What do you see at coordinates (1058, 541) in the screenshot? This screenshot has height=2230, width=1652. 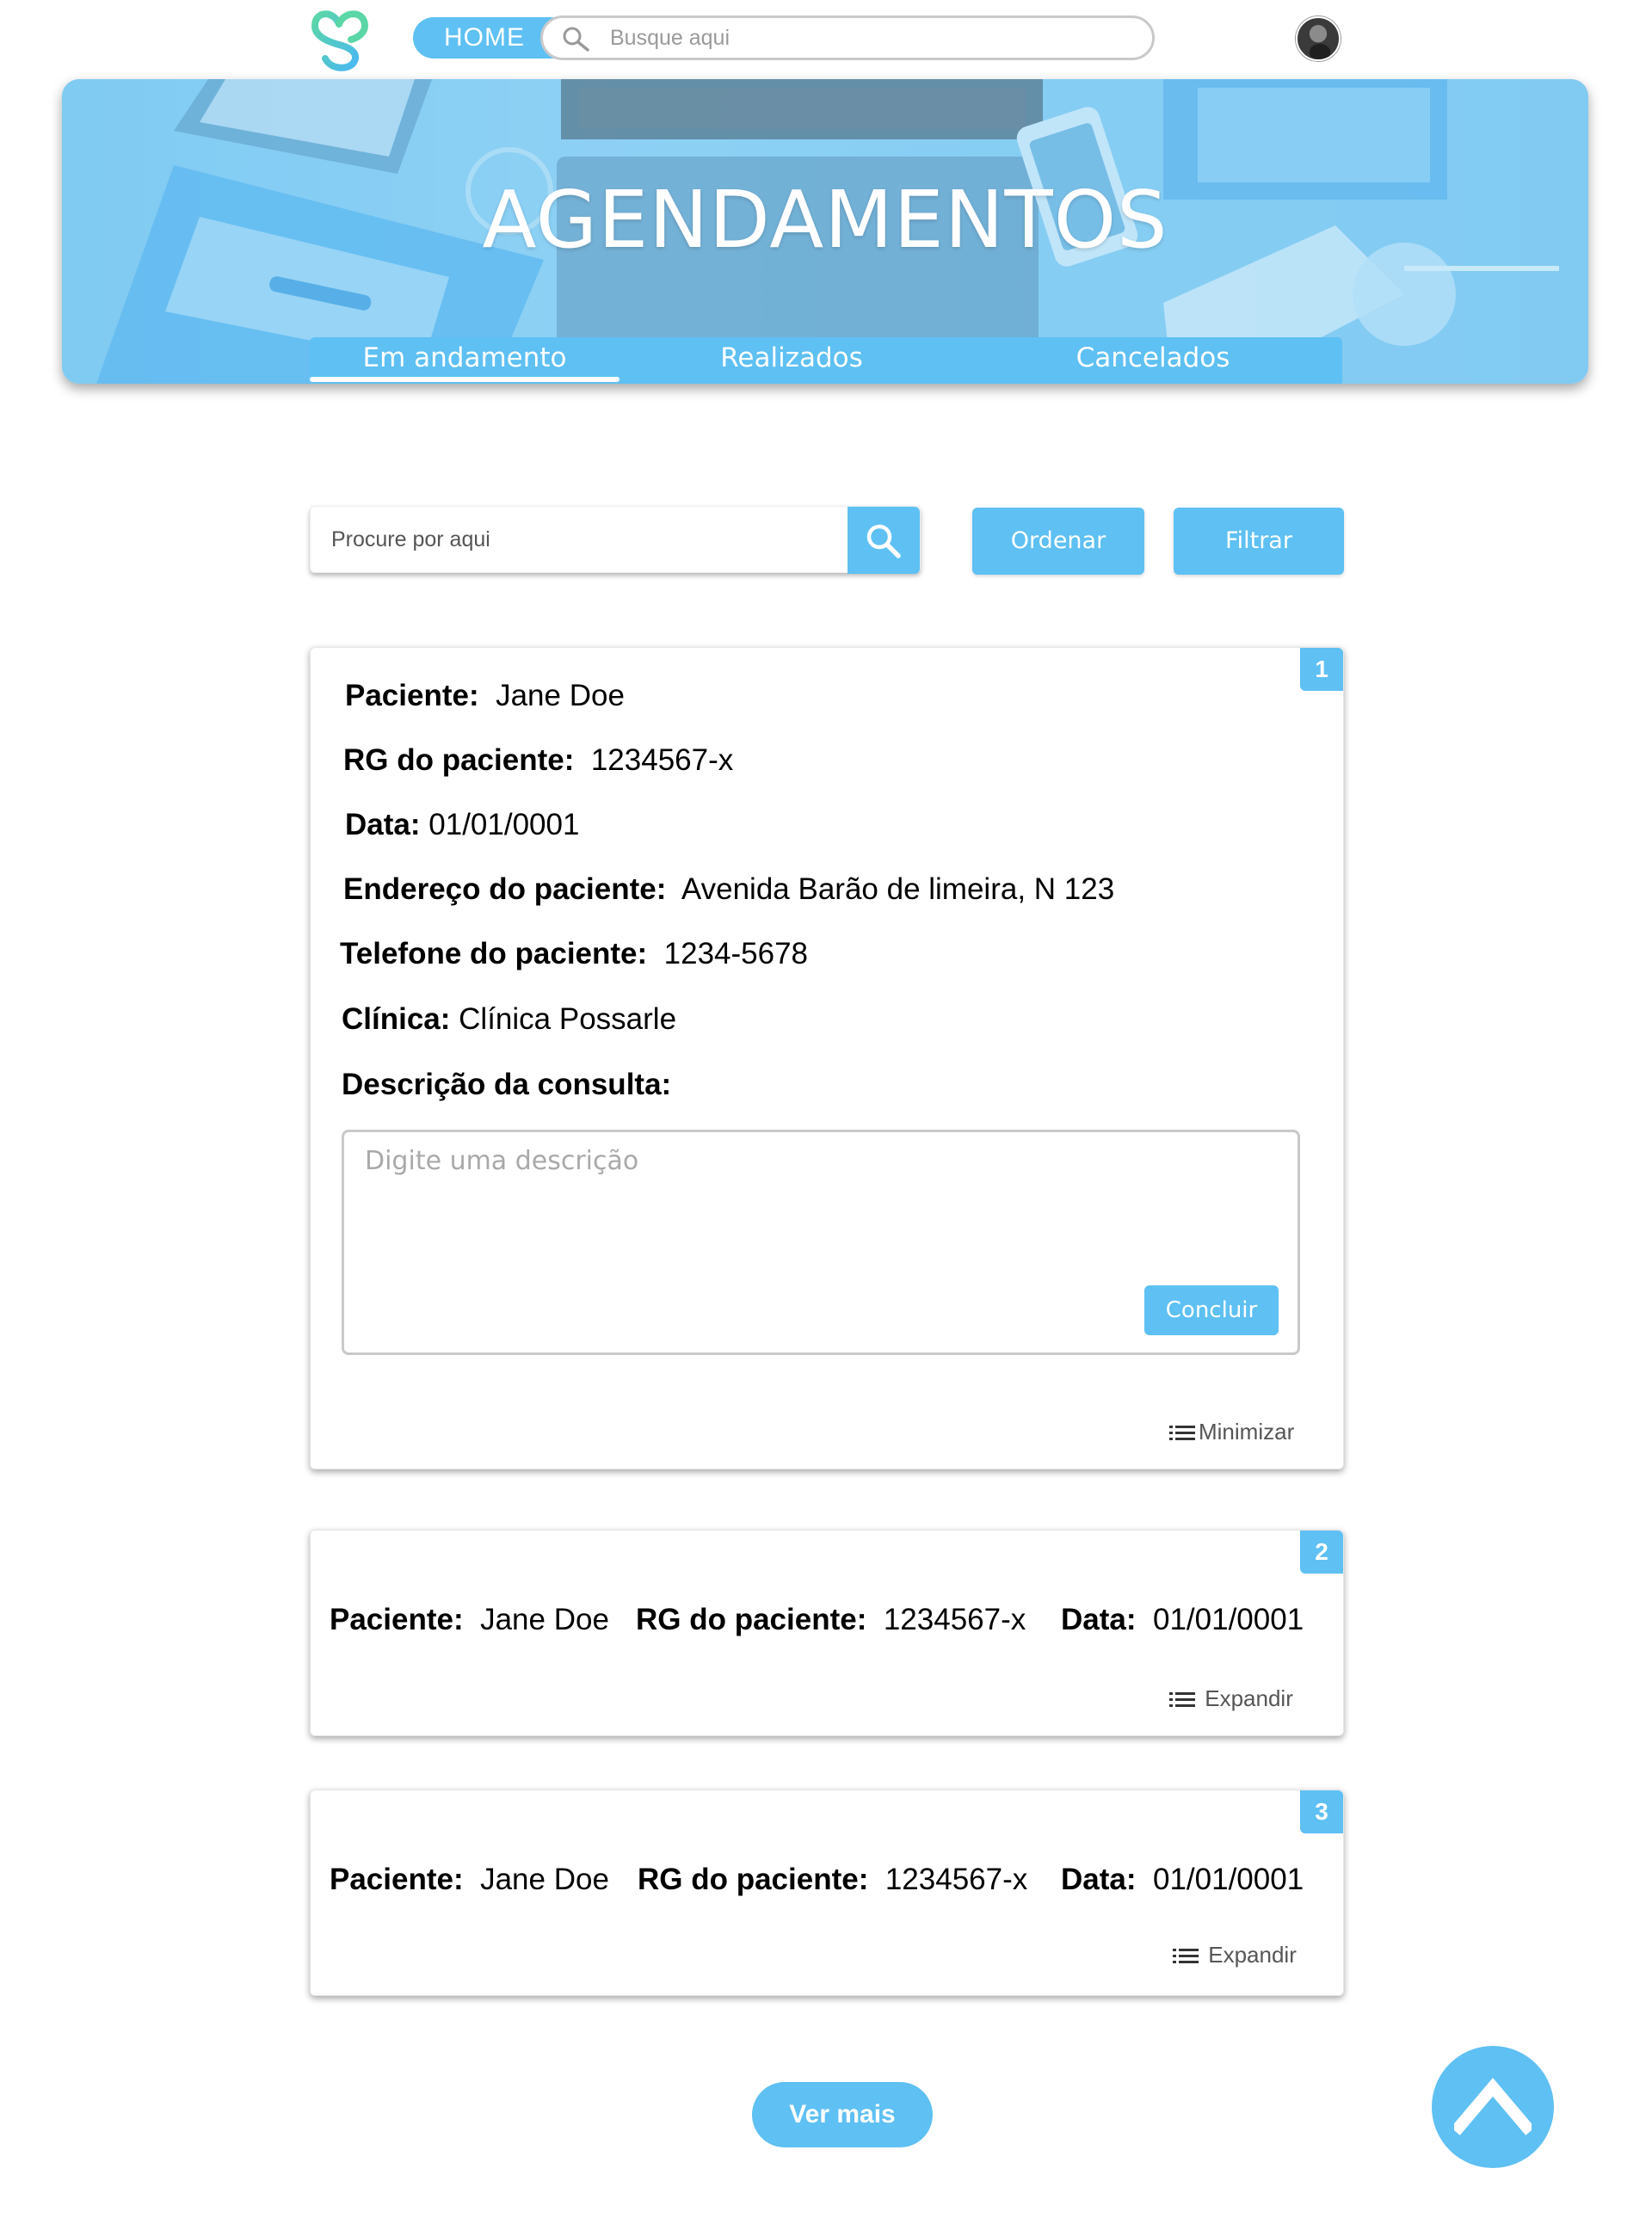 I see `order-button: Ordenar` at bounding box center [1058, 541].